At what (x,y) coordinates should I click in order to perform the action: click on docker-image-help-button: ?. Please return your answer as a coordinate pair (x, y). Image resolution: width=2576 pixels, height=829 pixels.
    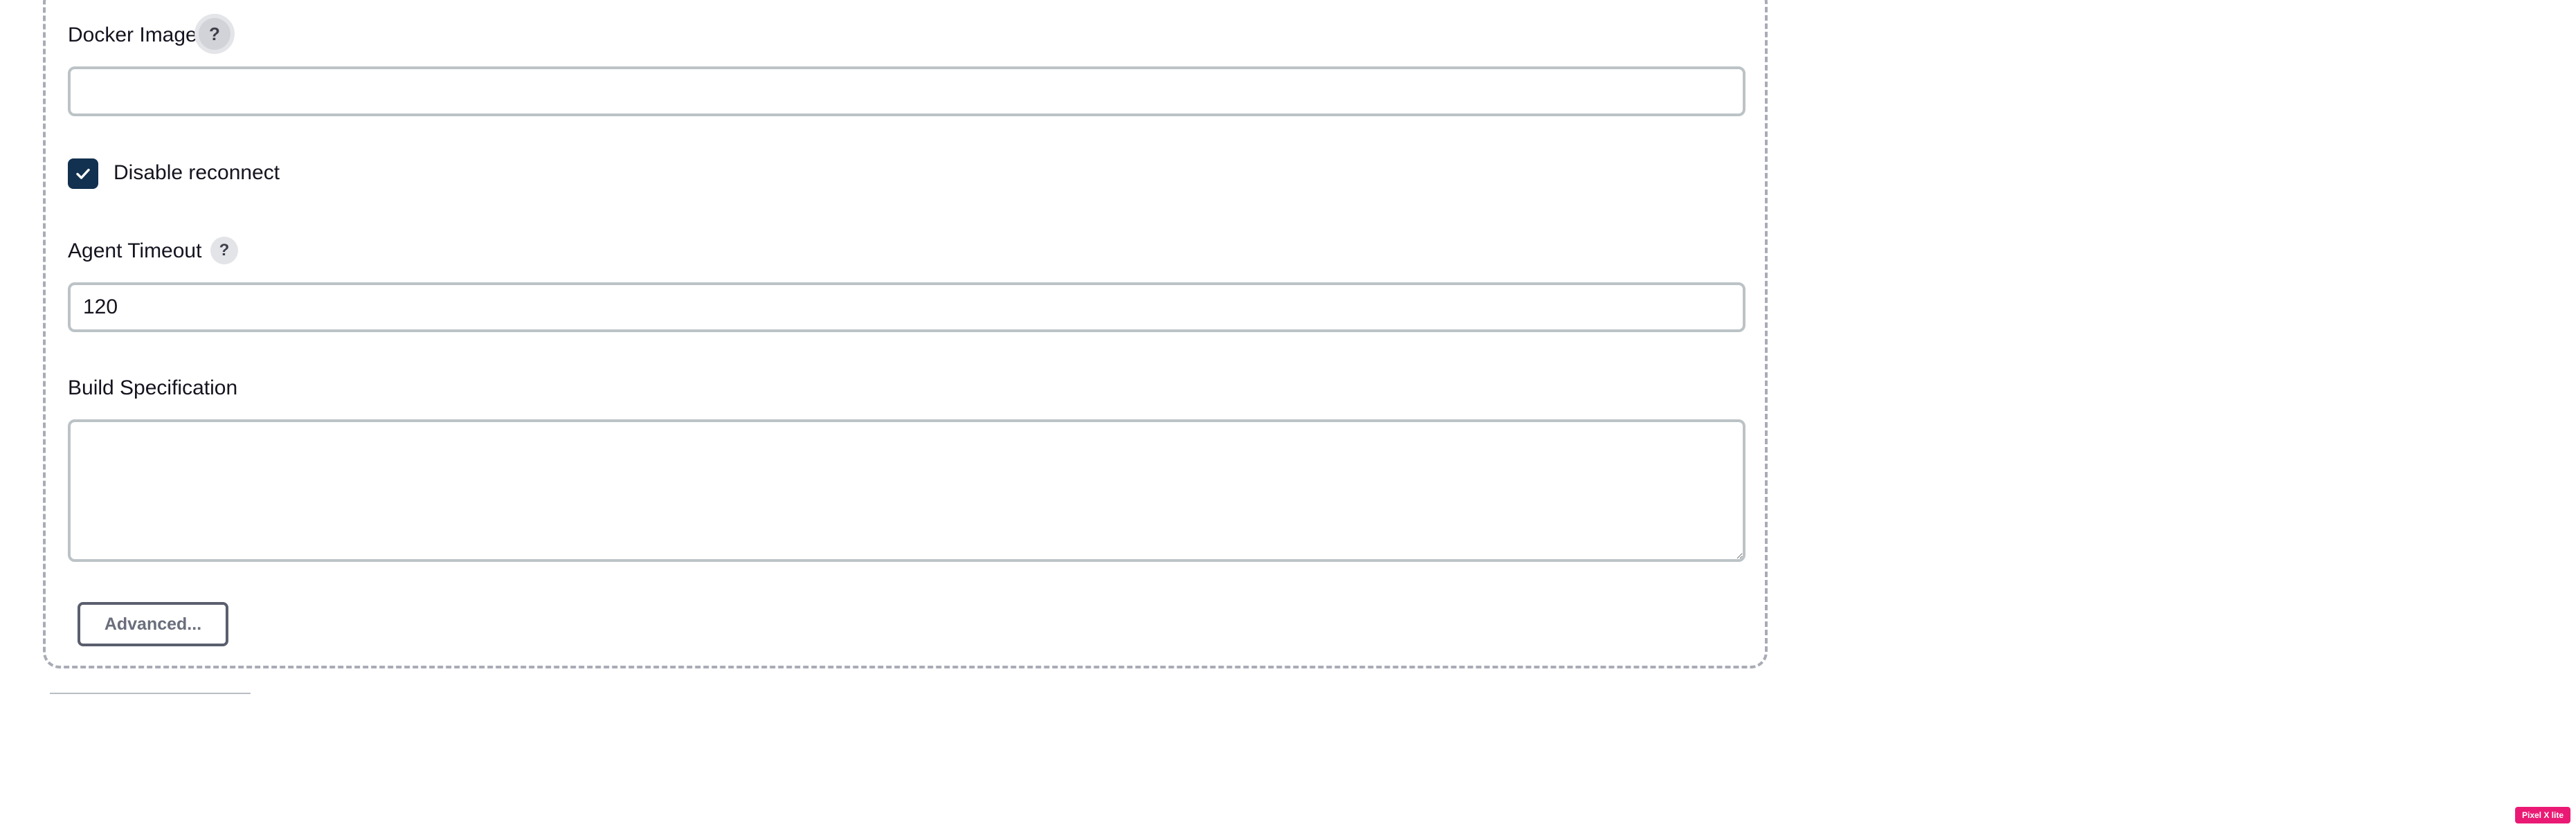
    Looking at the image, I should click on (214, 34).